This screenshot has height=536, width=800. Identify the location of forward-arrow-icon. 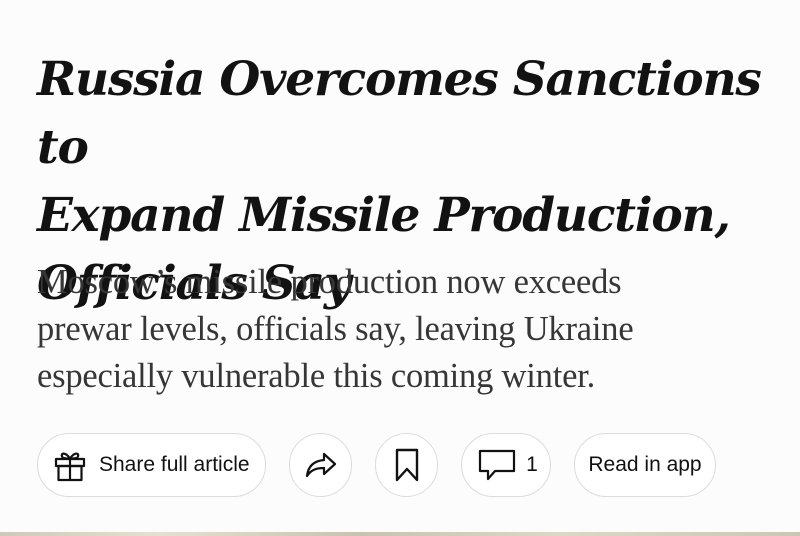
(321, 465).